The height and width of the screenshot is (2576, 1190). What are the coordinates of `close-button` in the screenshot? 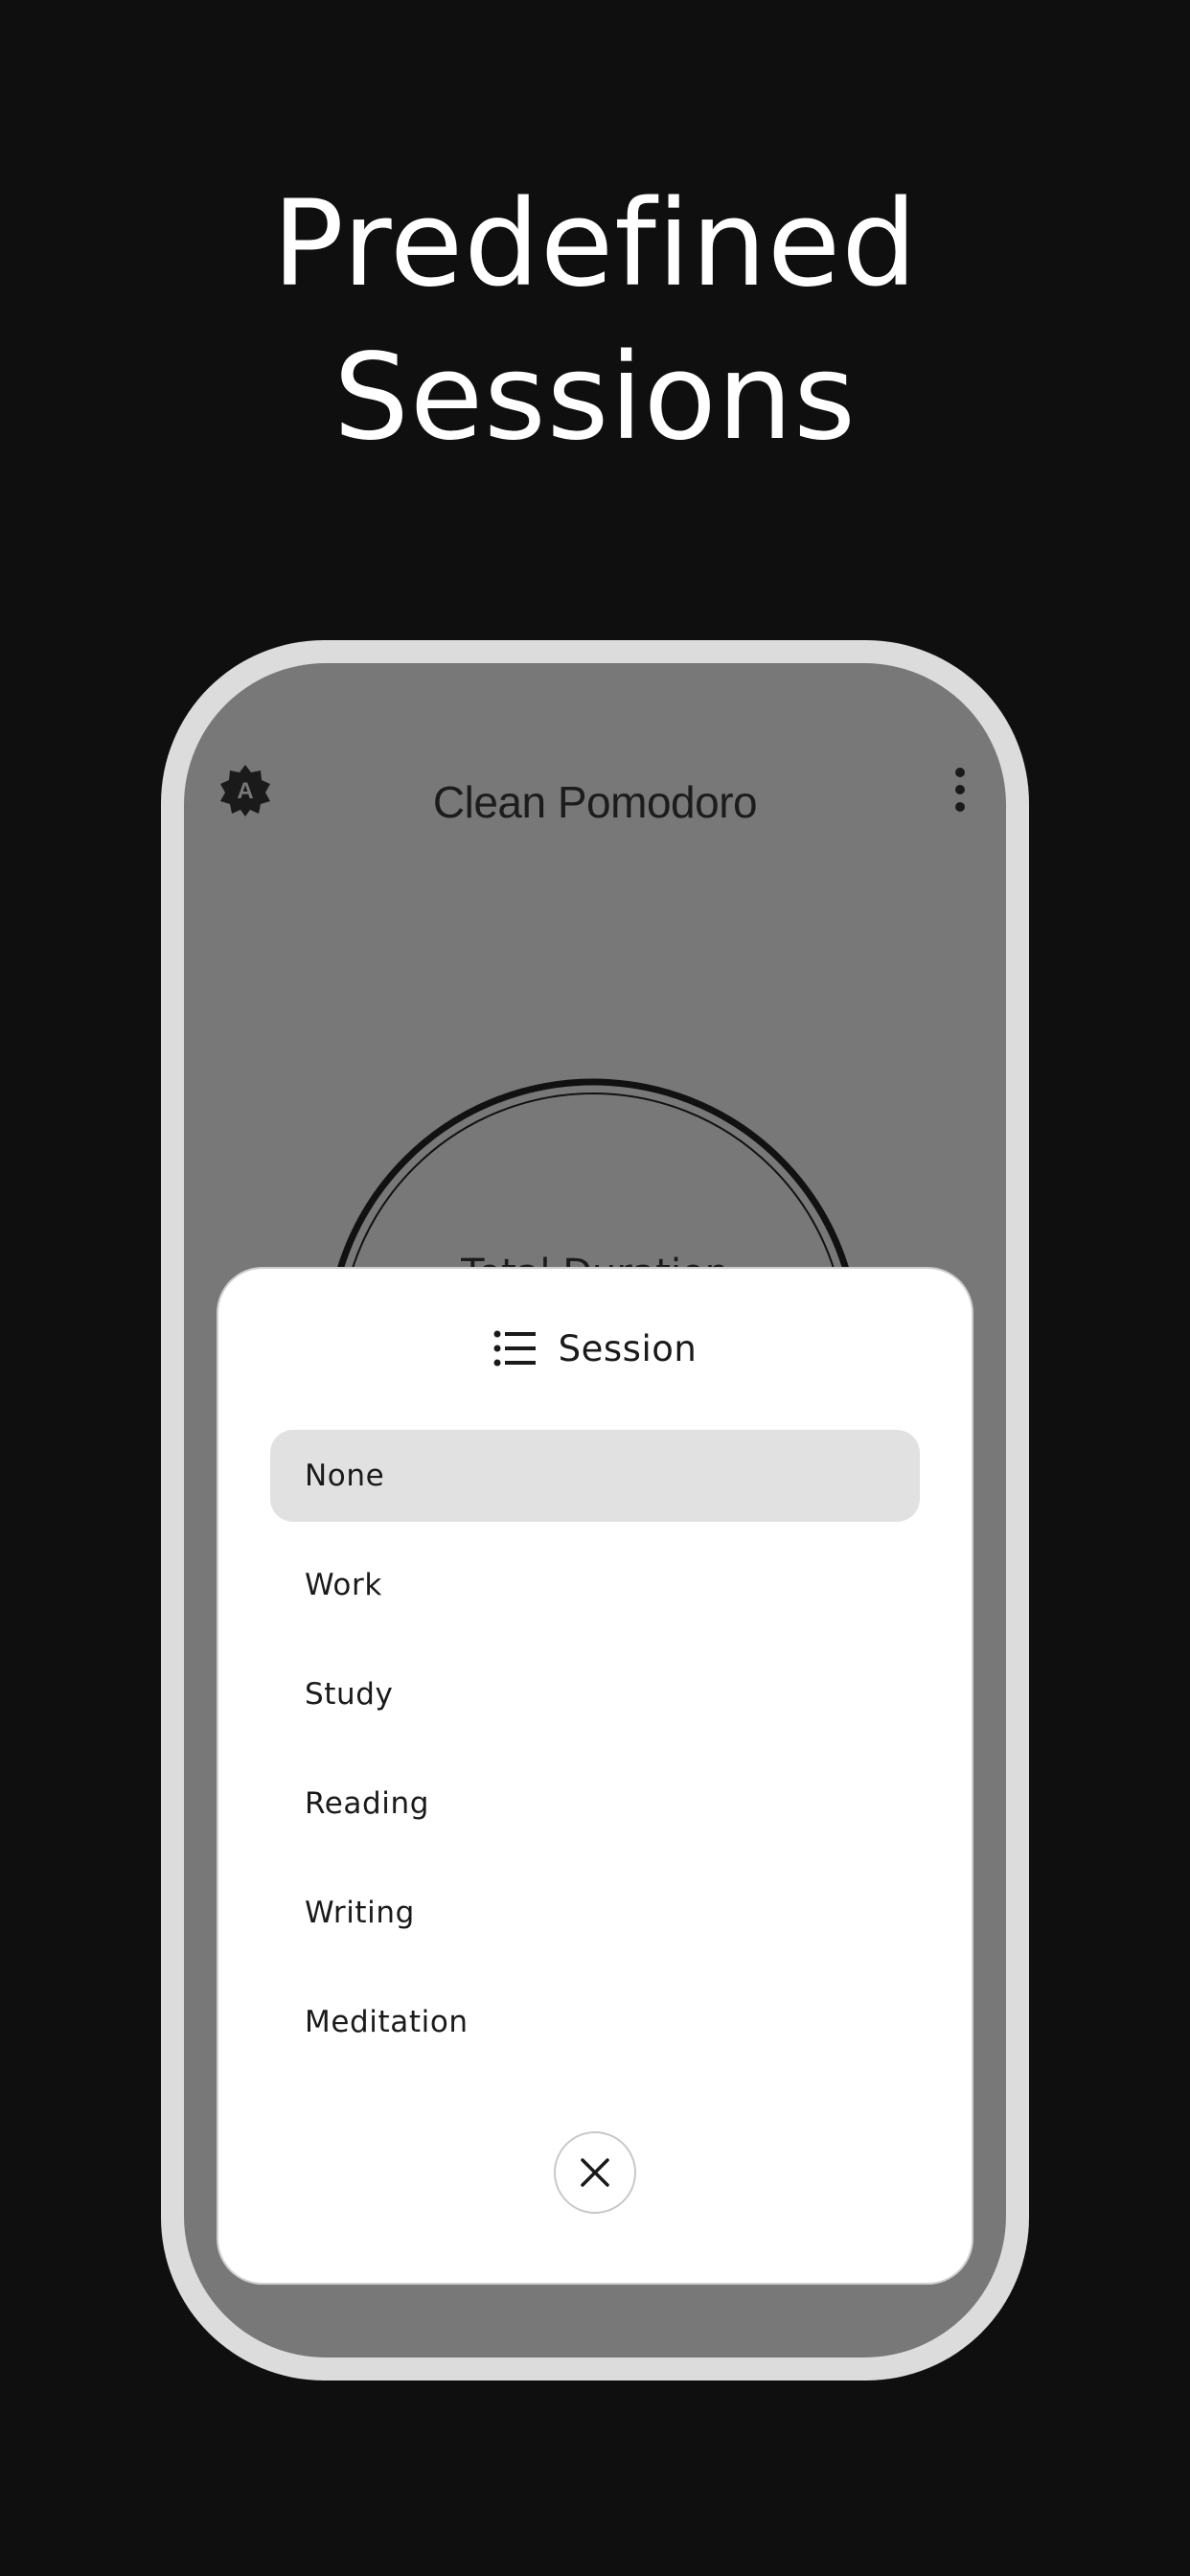 It's located at (595, 2172).